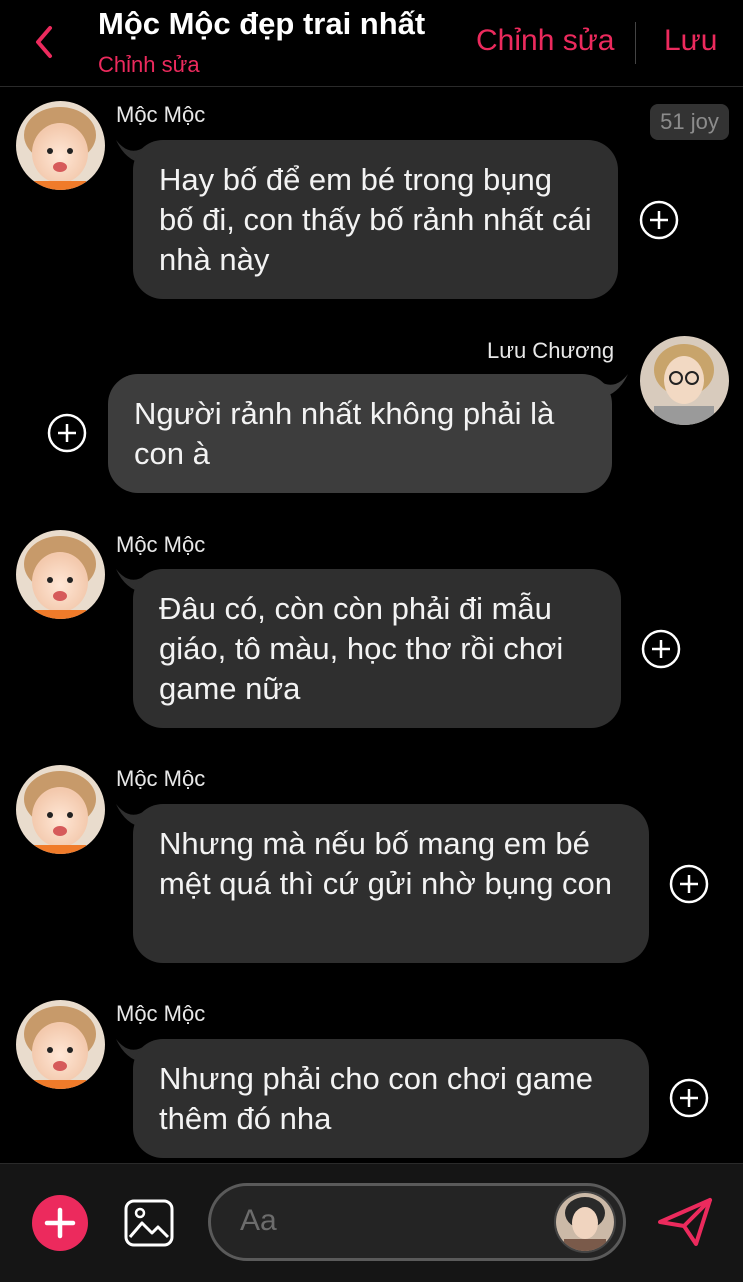 This screenshot has height=1282, width=743. Describe the element at coordinates (258, 1221) in the screenshot. I see `message-input: Aa` at that location.